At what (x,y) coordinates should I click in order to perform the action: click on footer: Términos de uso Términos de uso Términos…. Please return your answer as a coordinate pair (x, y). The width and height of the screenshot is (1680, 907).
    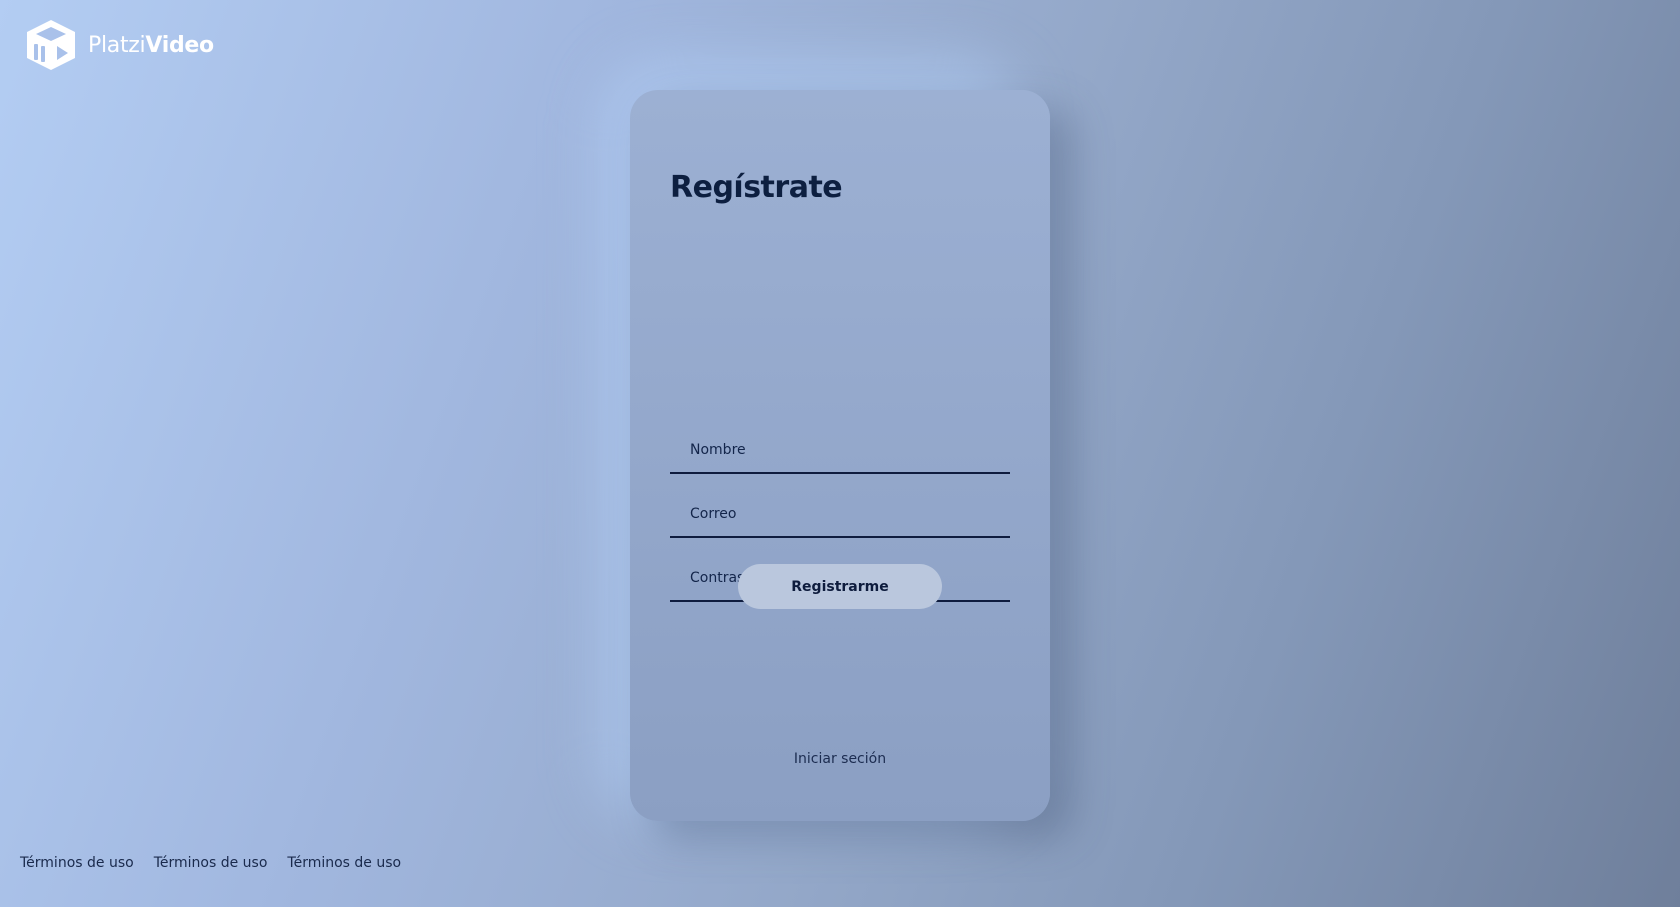
    Looking at the image, I should click on (210, 863).